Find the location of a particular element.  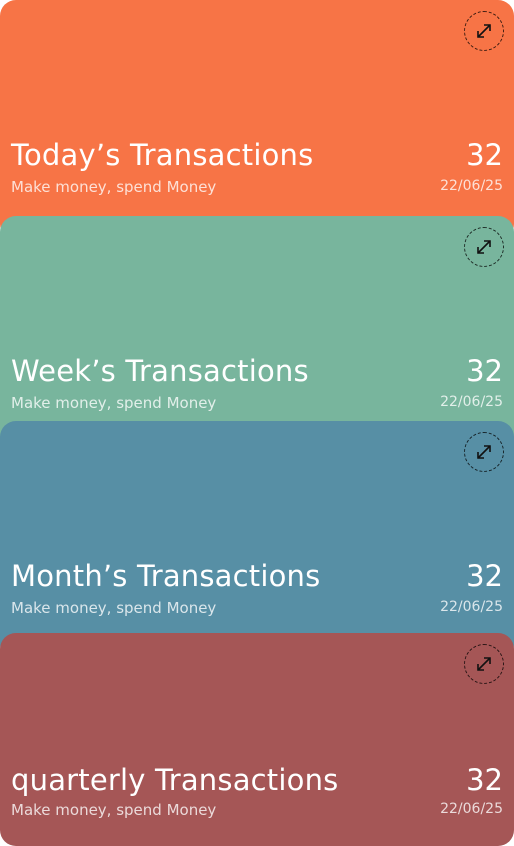

card-title: quarterly Transactions is located at coordinates (175, 780).